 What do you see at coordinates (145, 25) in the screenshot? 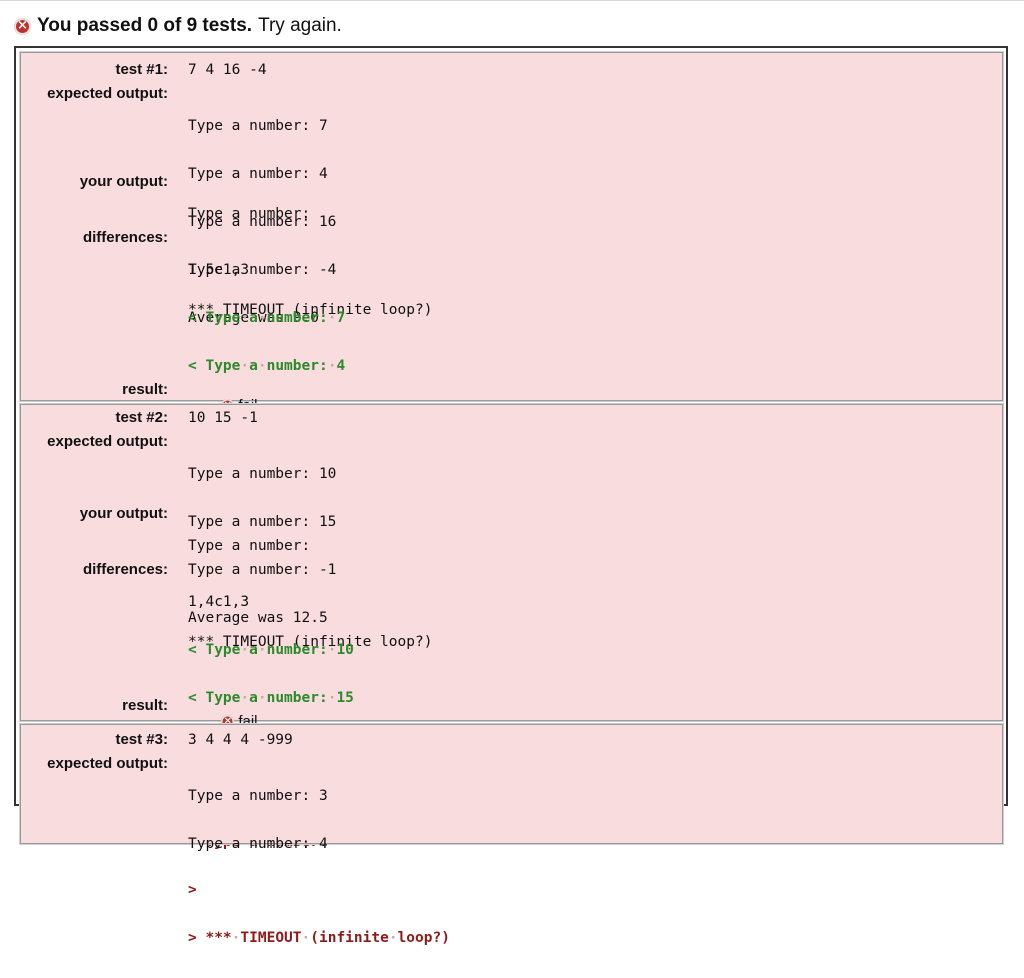
I see `summary-count: You passed 0 of 9 tests.` at bounding box center [145, 25].